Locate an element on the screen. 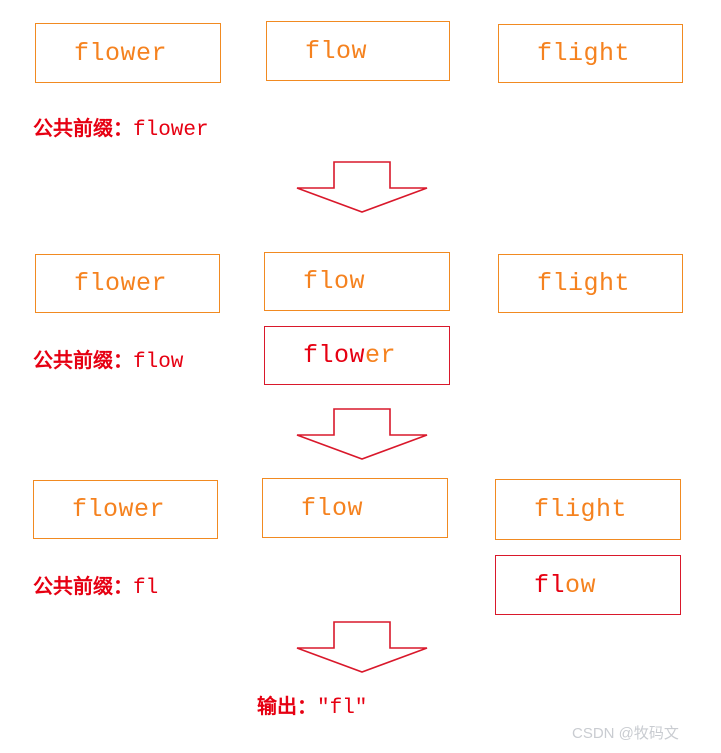 The width and height of the screenshot is (721, 753). output-caption: 输出：″fl″ is located at coordinates (312, 705).